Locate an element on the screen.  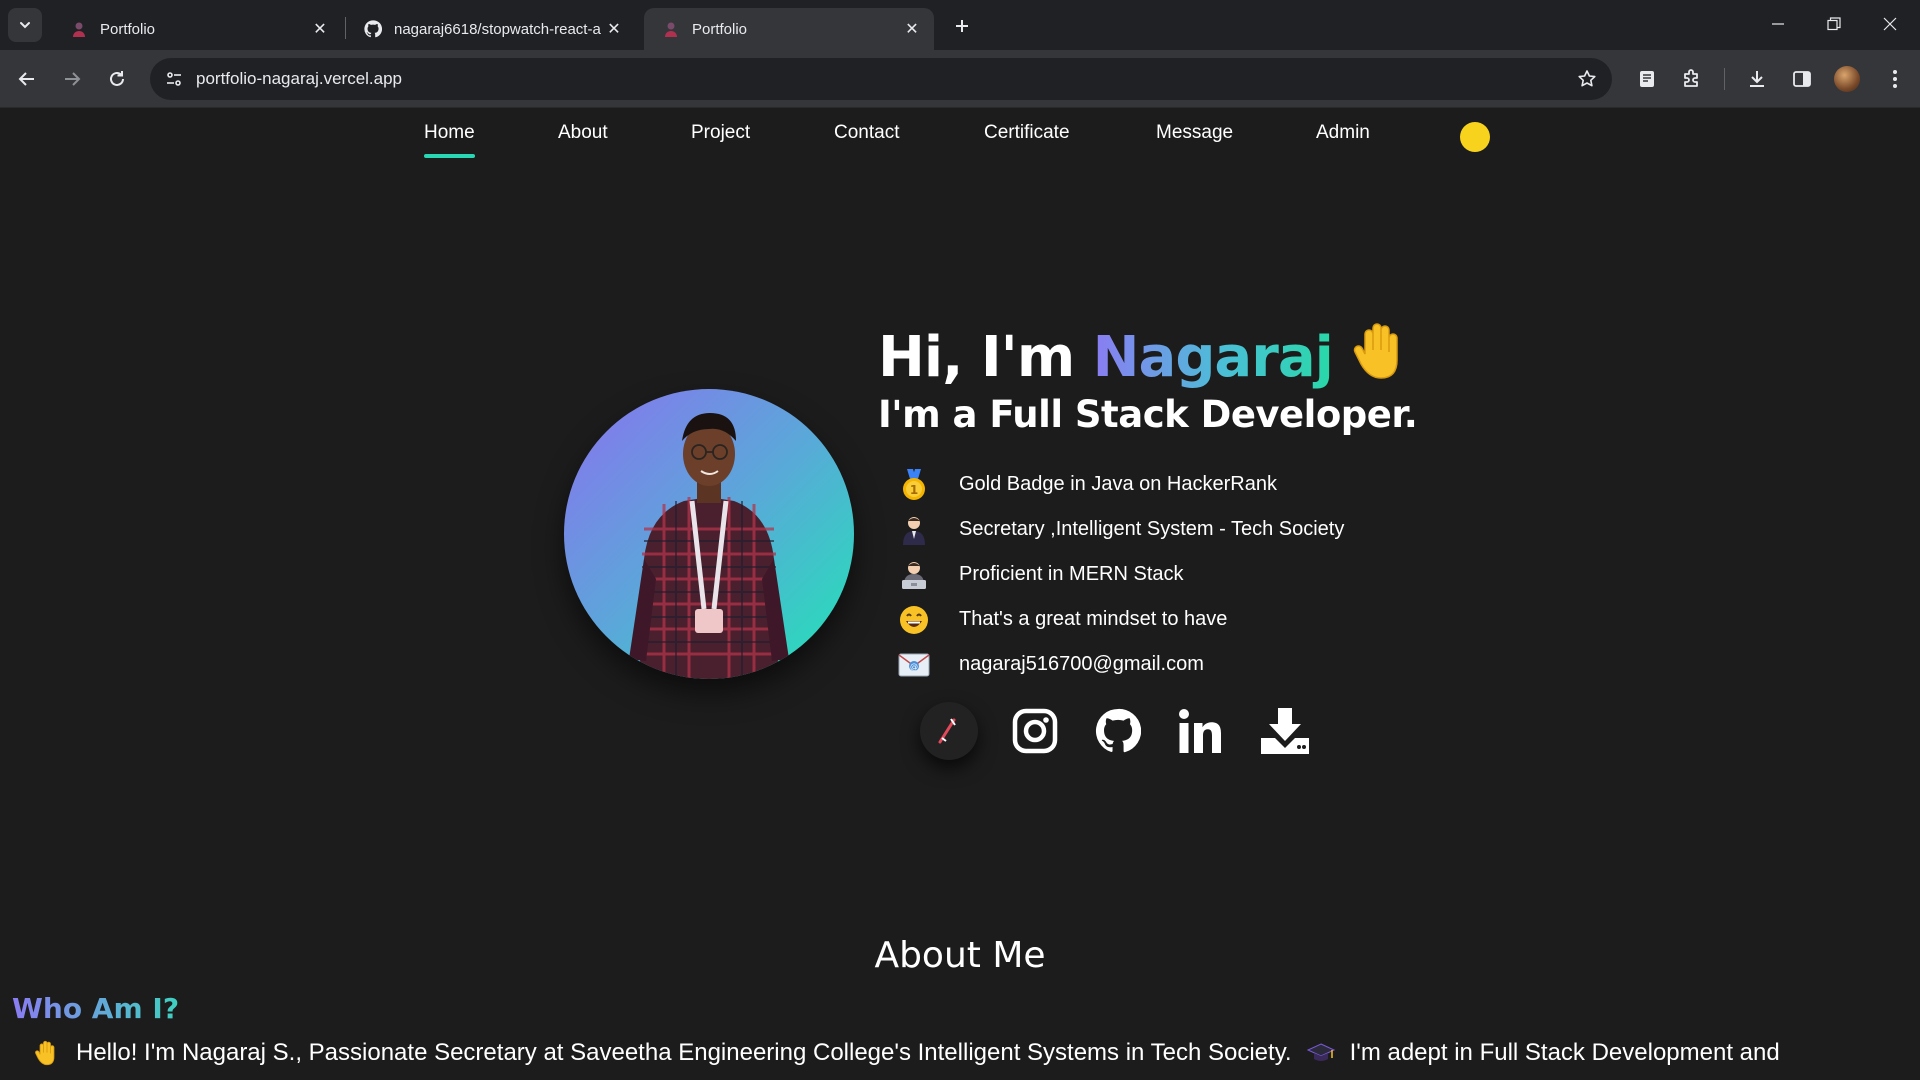
linkedin-icon is located at coordinates (1200, 731).